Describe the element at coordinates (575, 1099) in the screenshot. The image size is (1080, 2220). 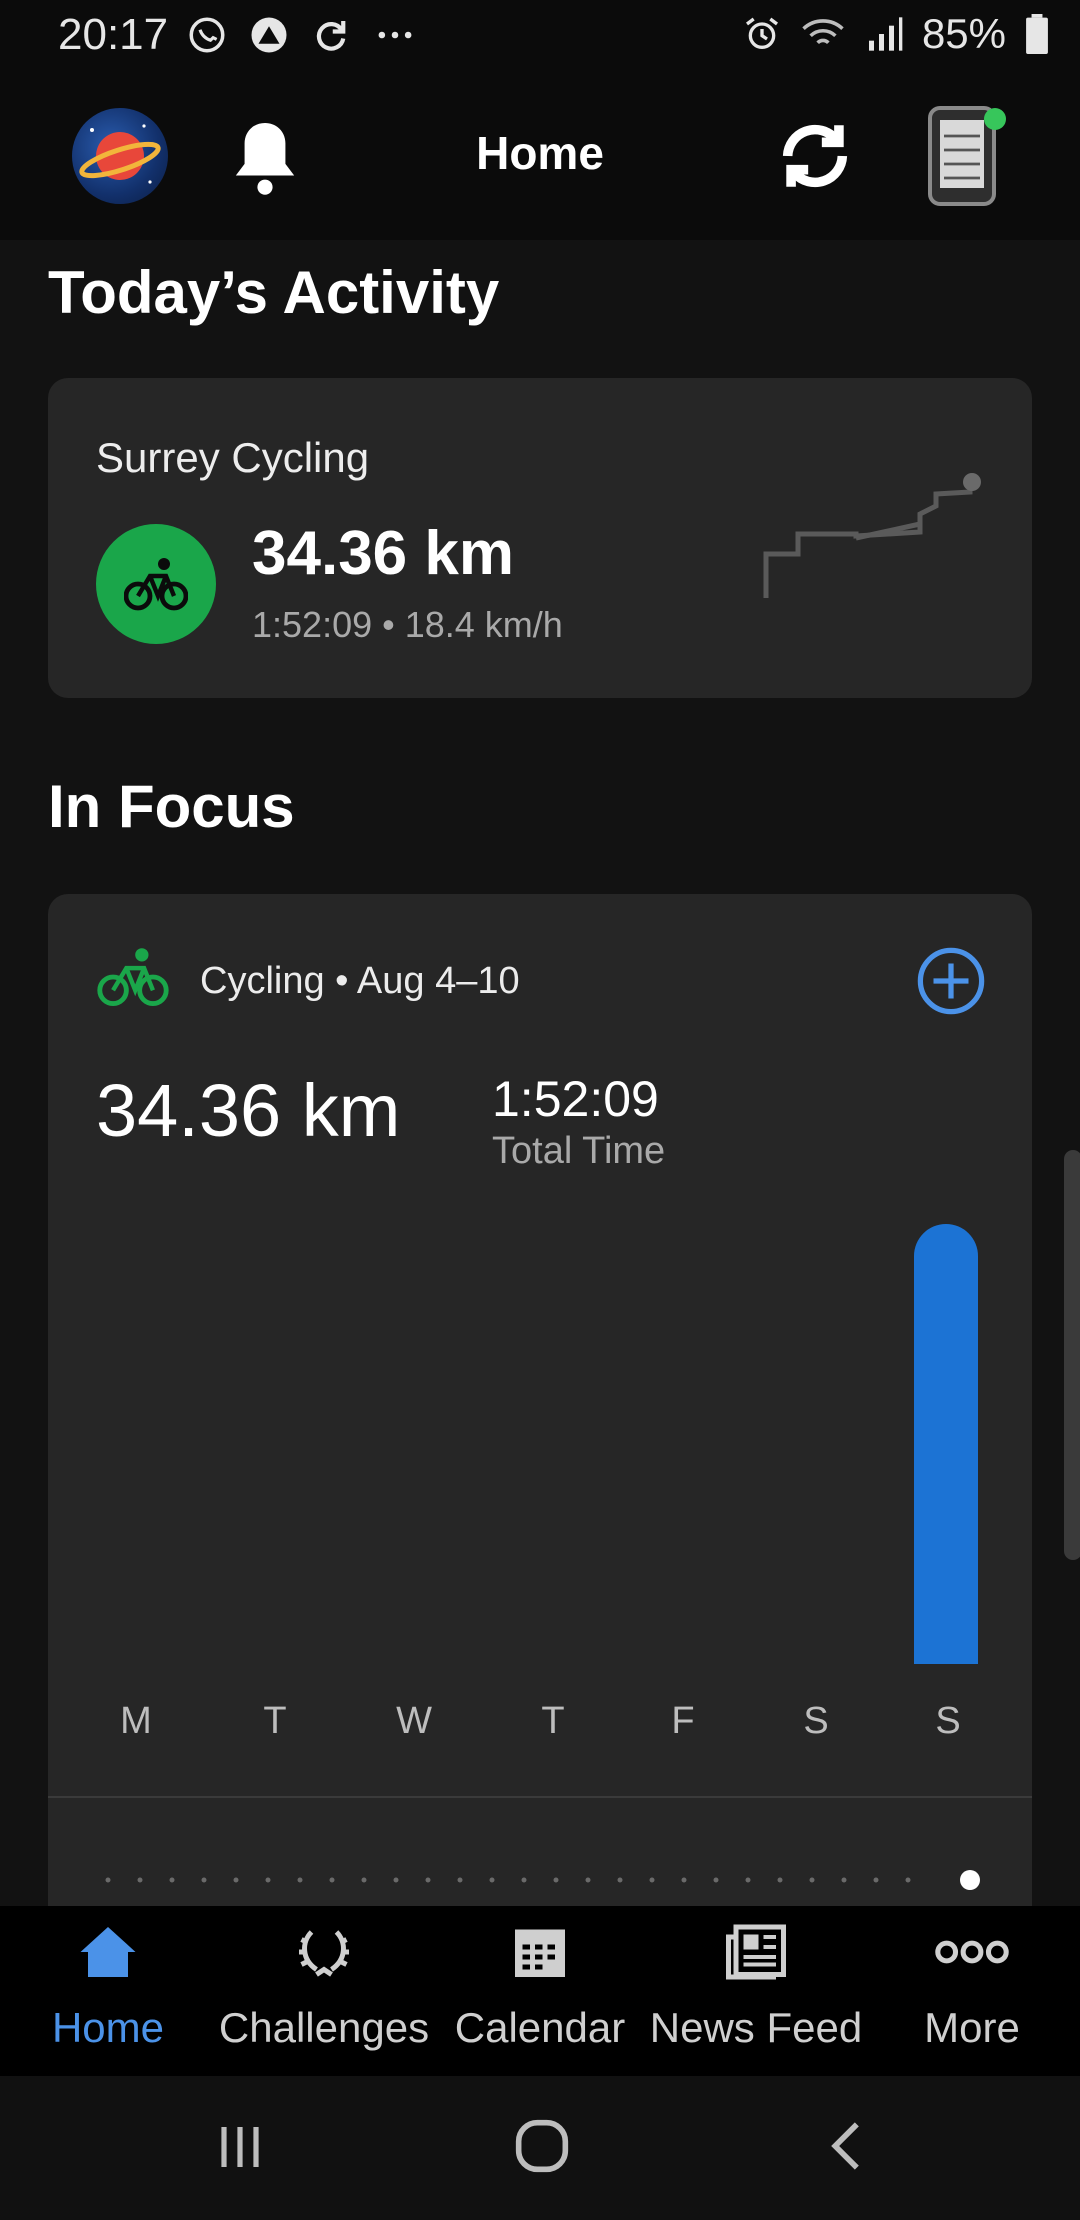
I see `focus-total-time: 1:52:09` at that location.